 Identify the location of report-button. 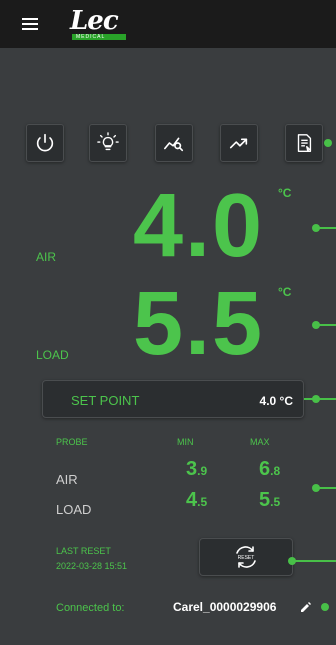
(304, 143).